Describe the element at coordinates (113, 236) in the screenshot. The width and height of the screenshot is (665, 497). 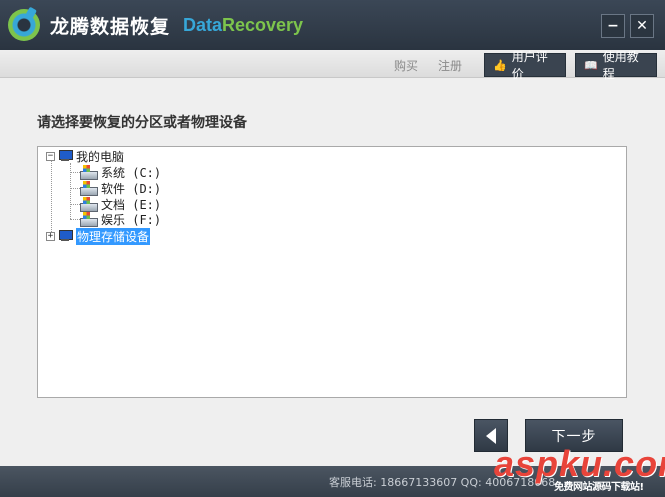
I see `tree-node-label: 物理存储设备` at that location.